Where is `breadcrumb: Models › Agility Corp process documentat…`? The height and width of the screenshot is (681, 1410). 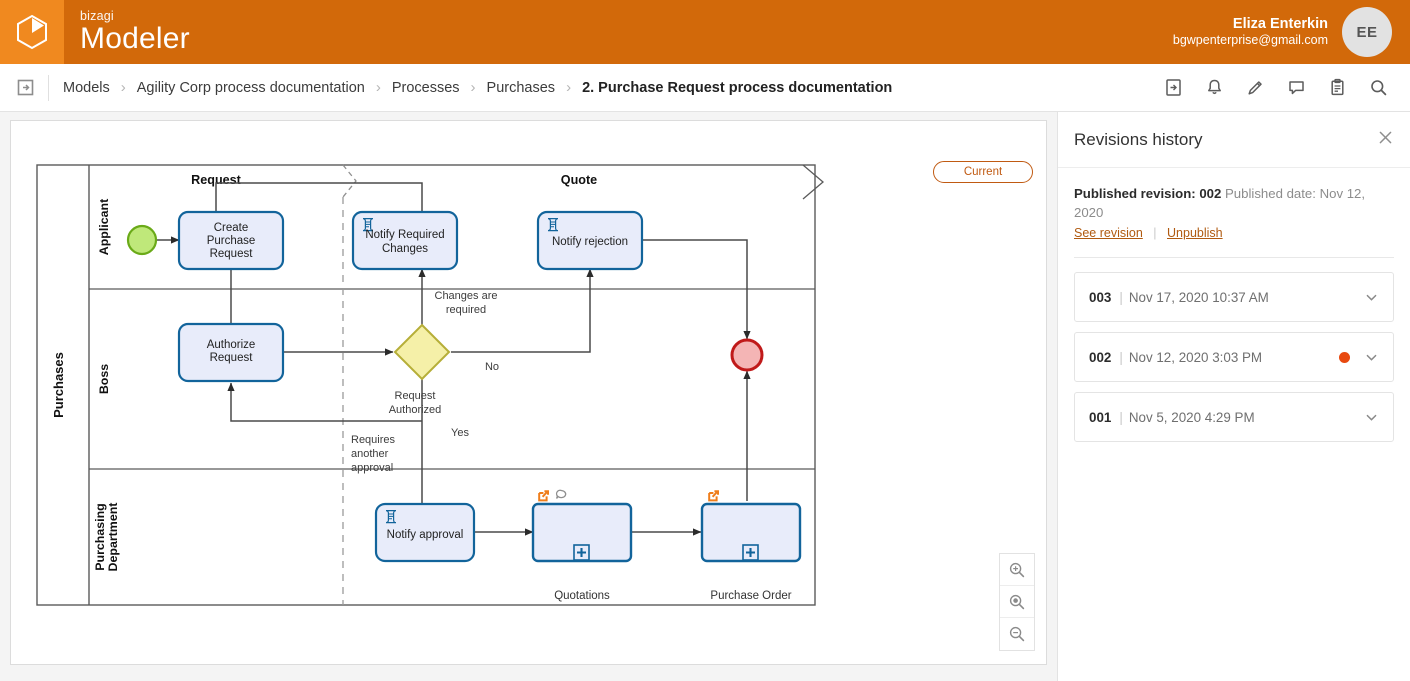
breadcrumb: Models › Agility Corp process documentat… is located at coordinates (477, 88).